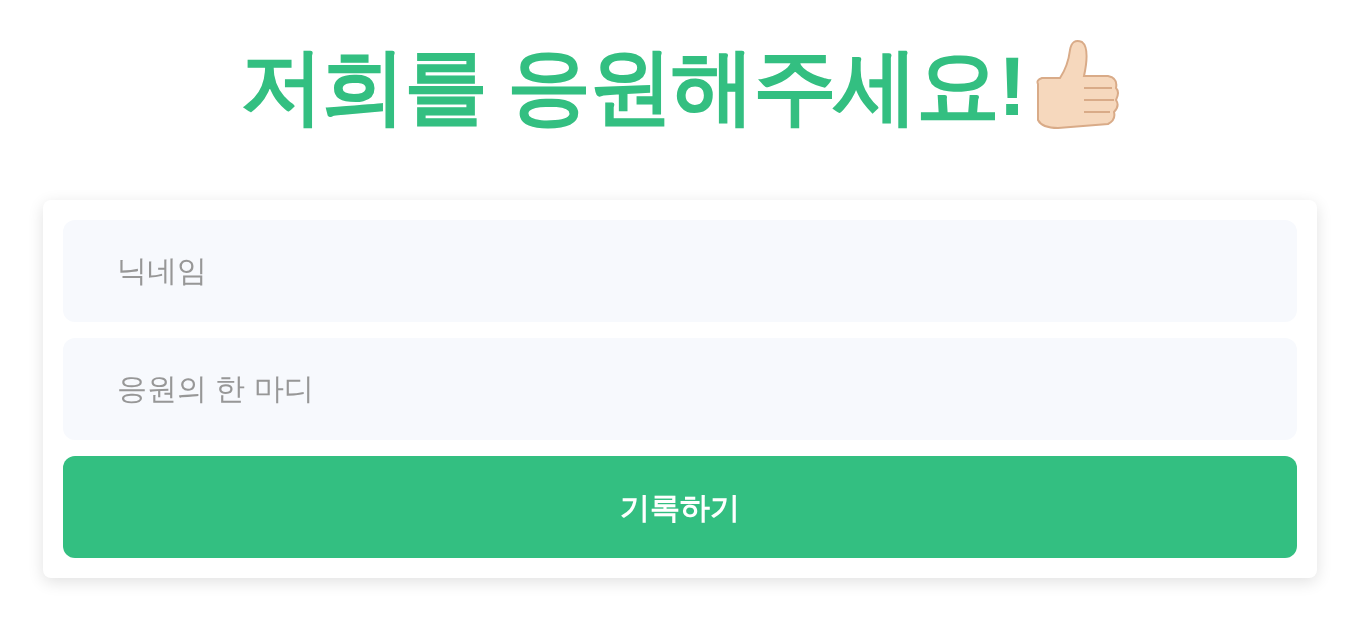 The image size is (1360, 618). Describe the element at coordinates (680, 507) in the screenshot. I see `submit-button: 기록하기` at that location.